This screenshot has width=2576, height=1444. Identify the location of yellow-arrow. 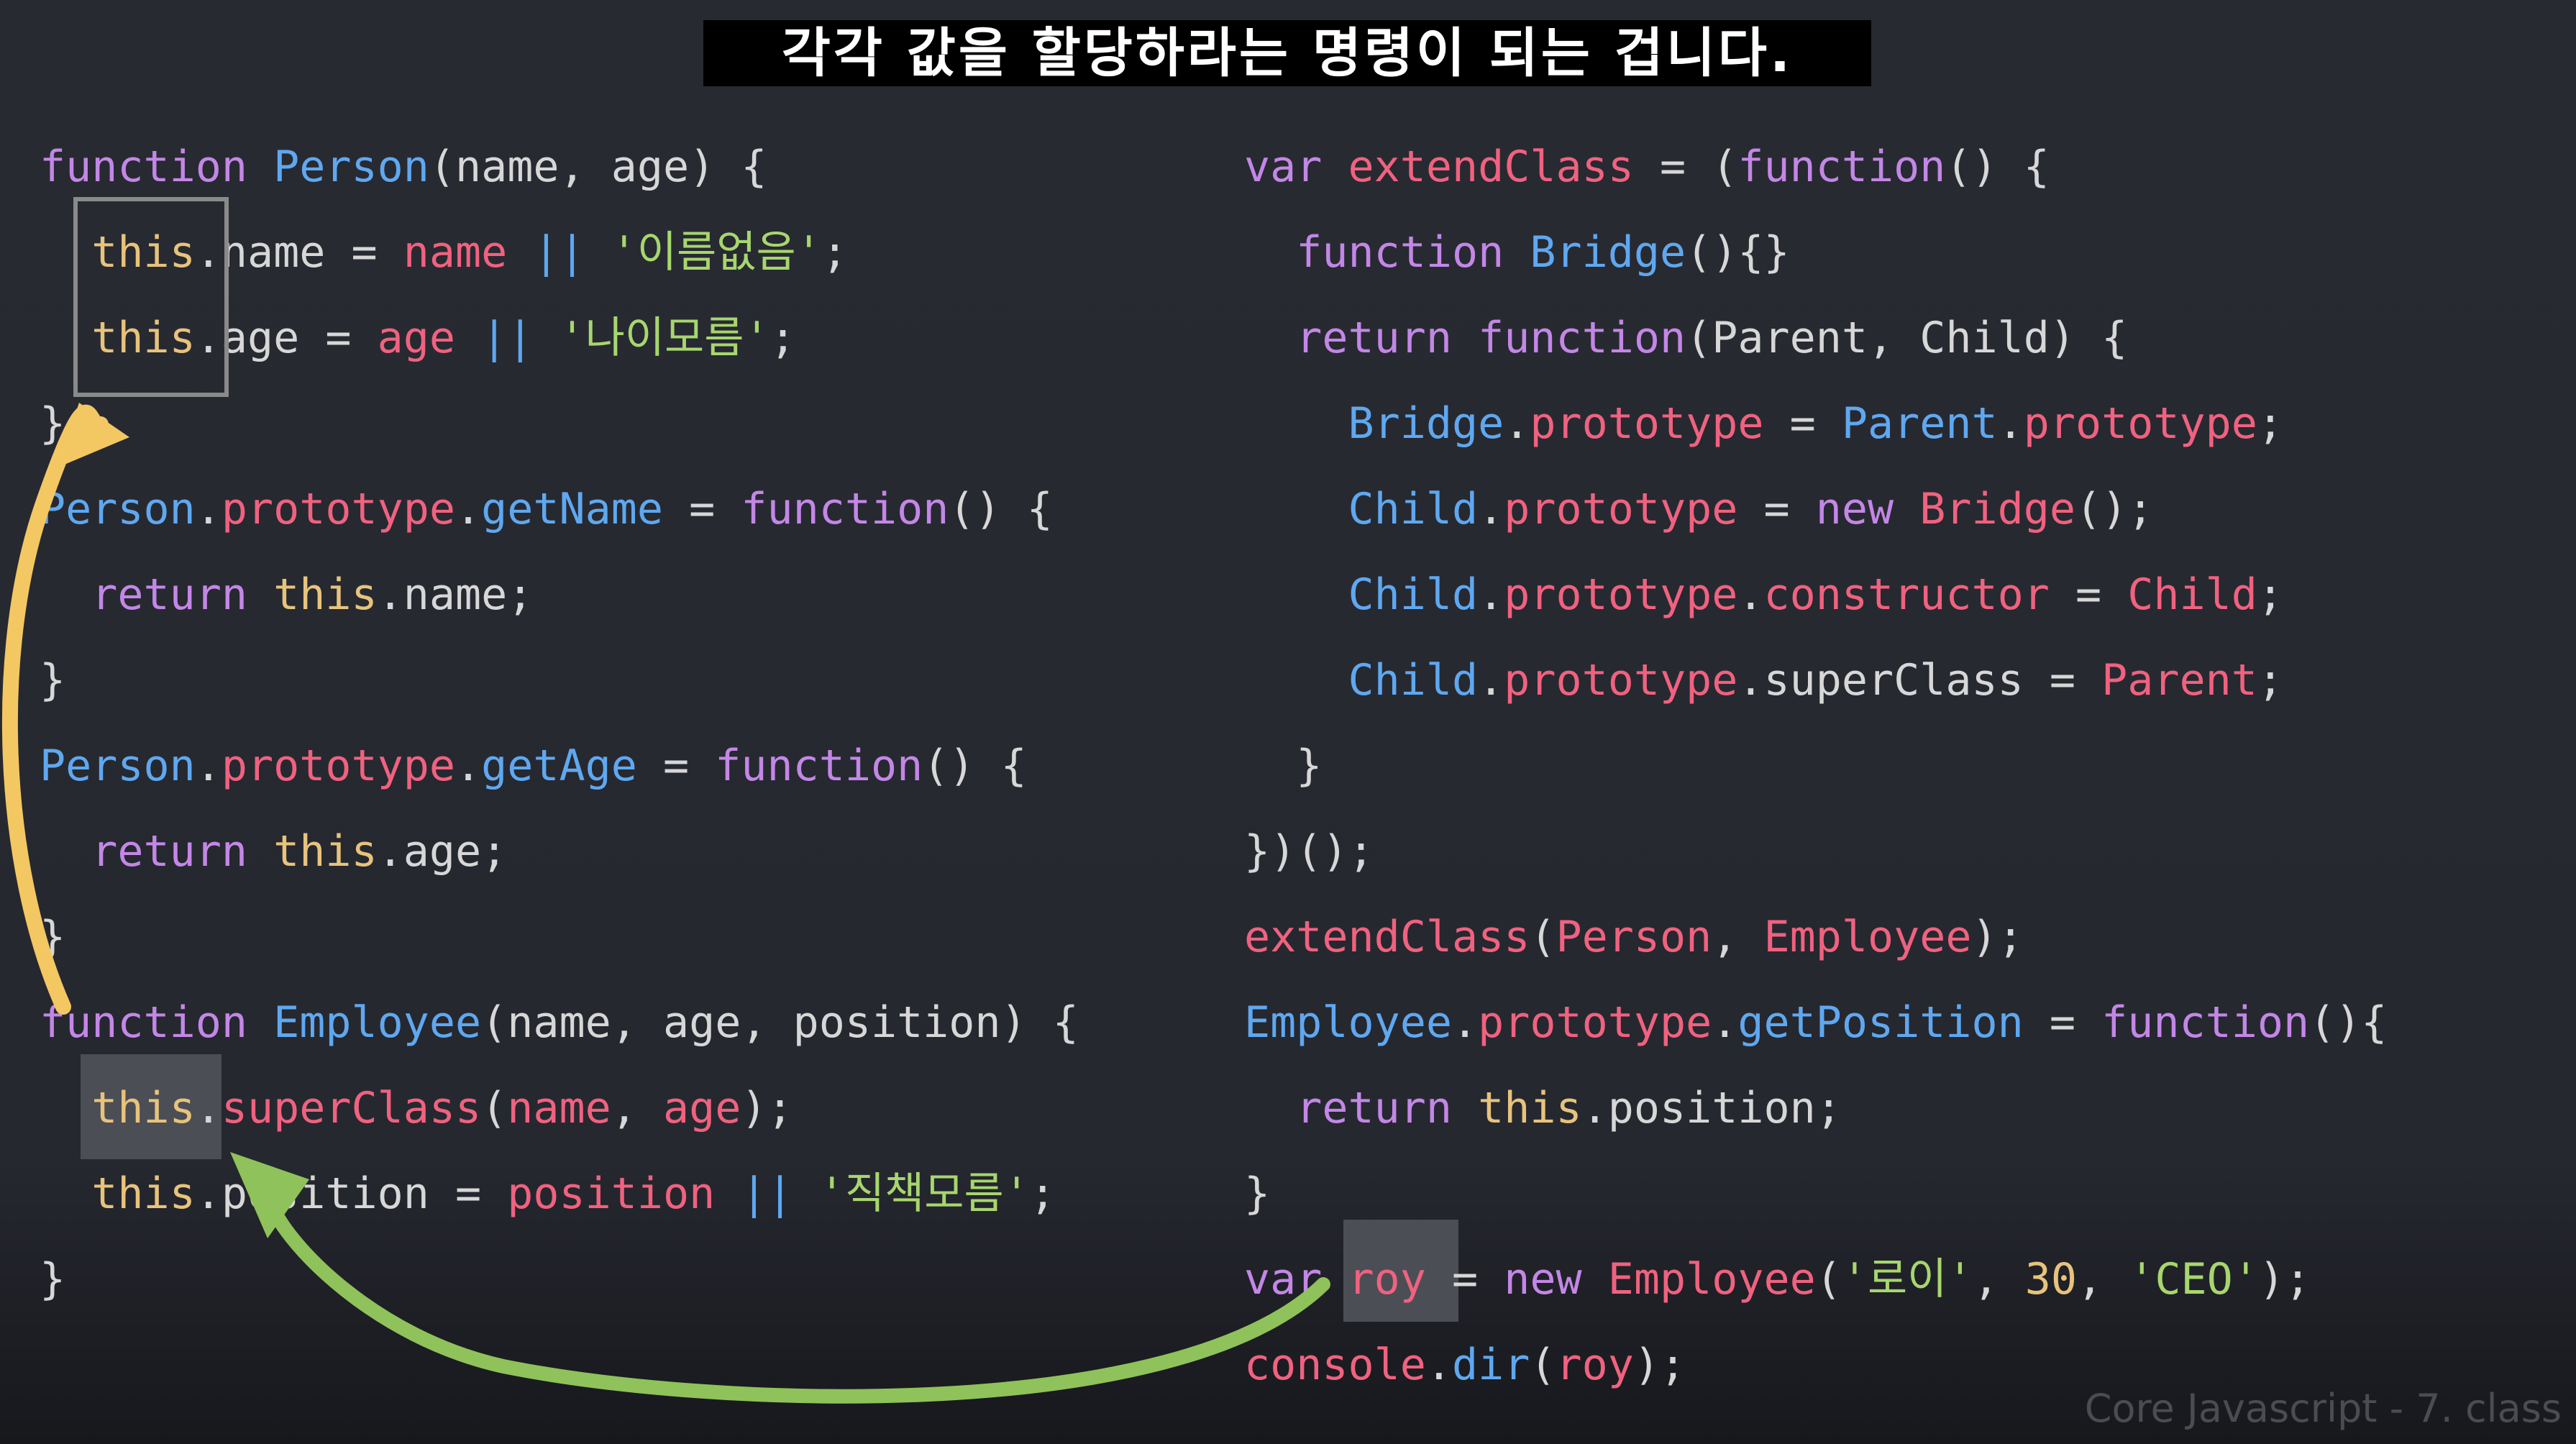
(55, 709).